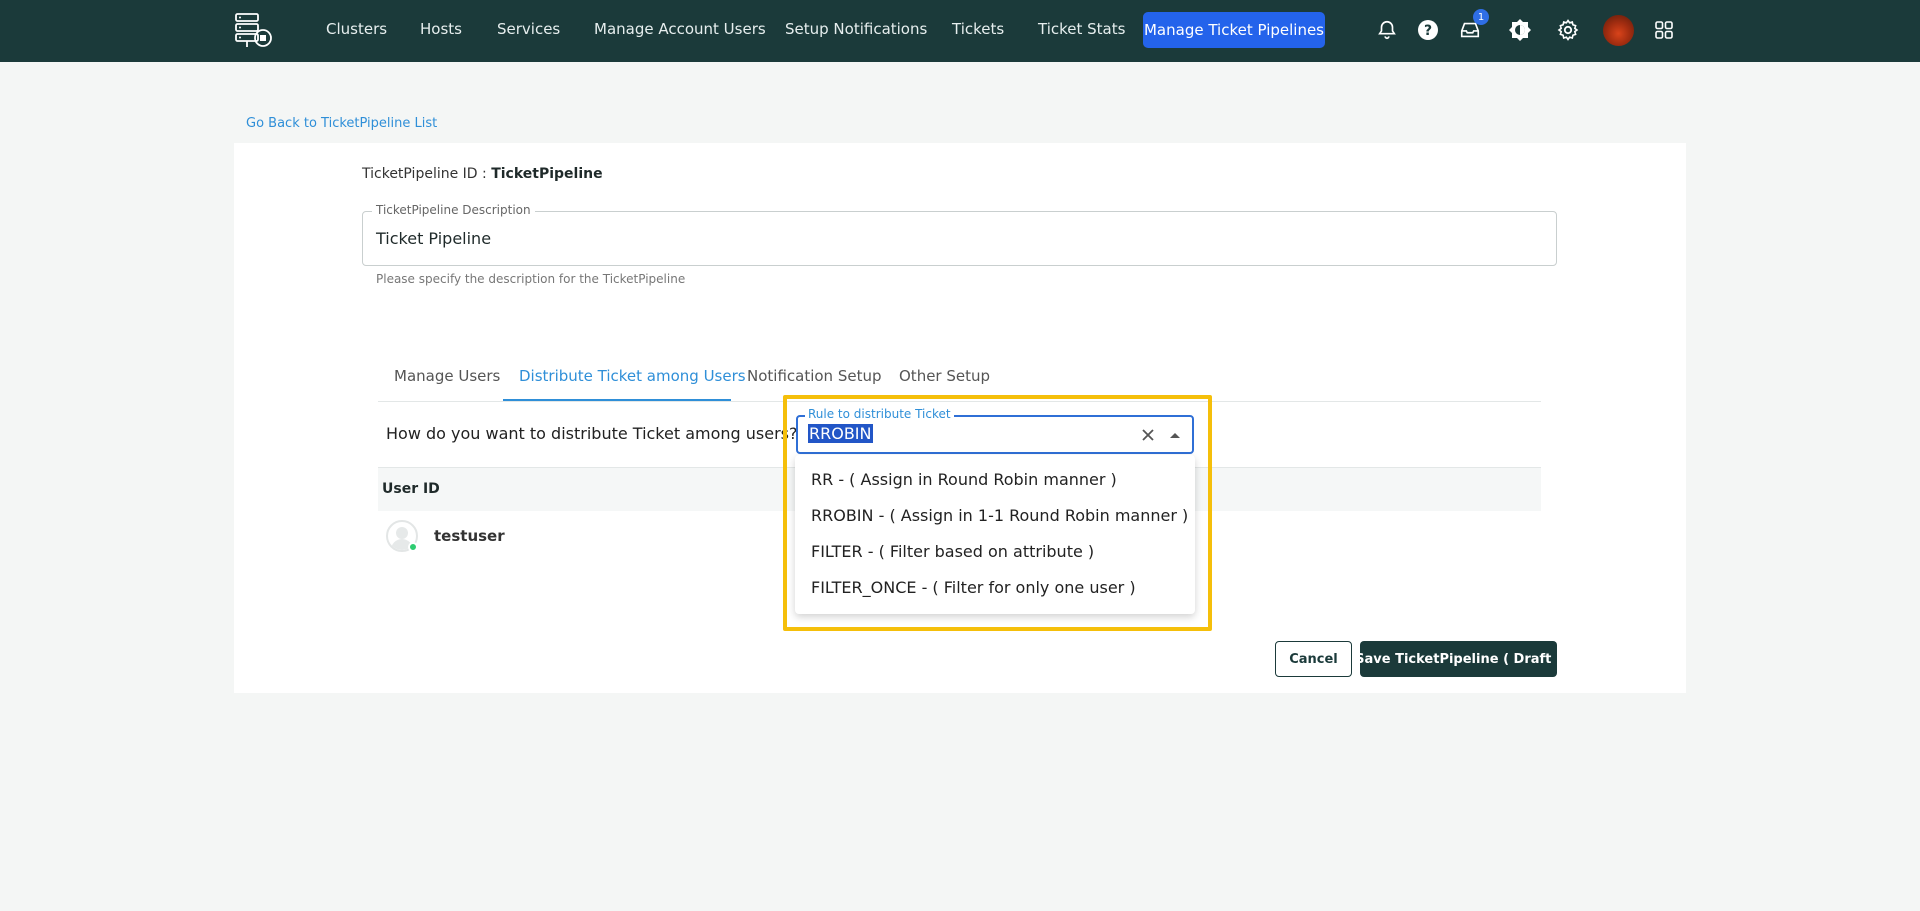 Image resolution: width=1920 pixels, height=911 pixels. Describe the element at coordinates (1481, 17) in the screenshot. I see `notification-badge: 1` at that location.